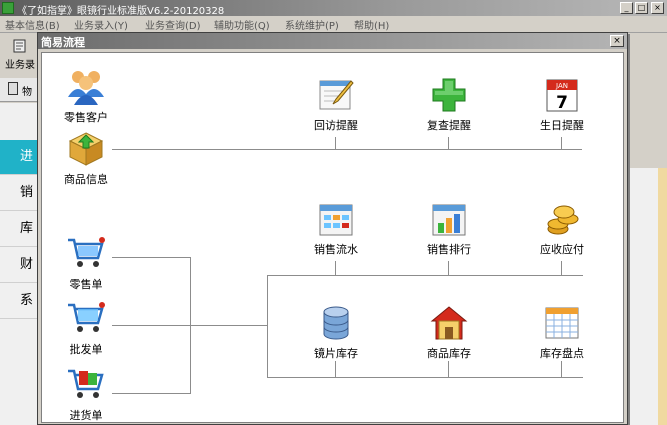 The width and height of the screenshot is (667, 425). Describe the element at coordinates (86, 149) in the screenshot. I see `product-box-icon` at that location.